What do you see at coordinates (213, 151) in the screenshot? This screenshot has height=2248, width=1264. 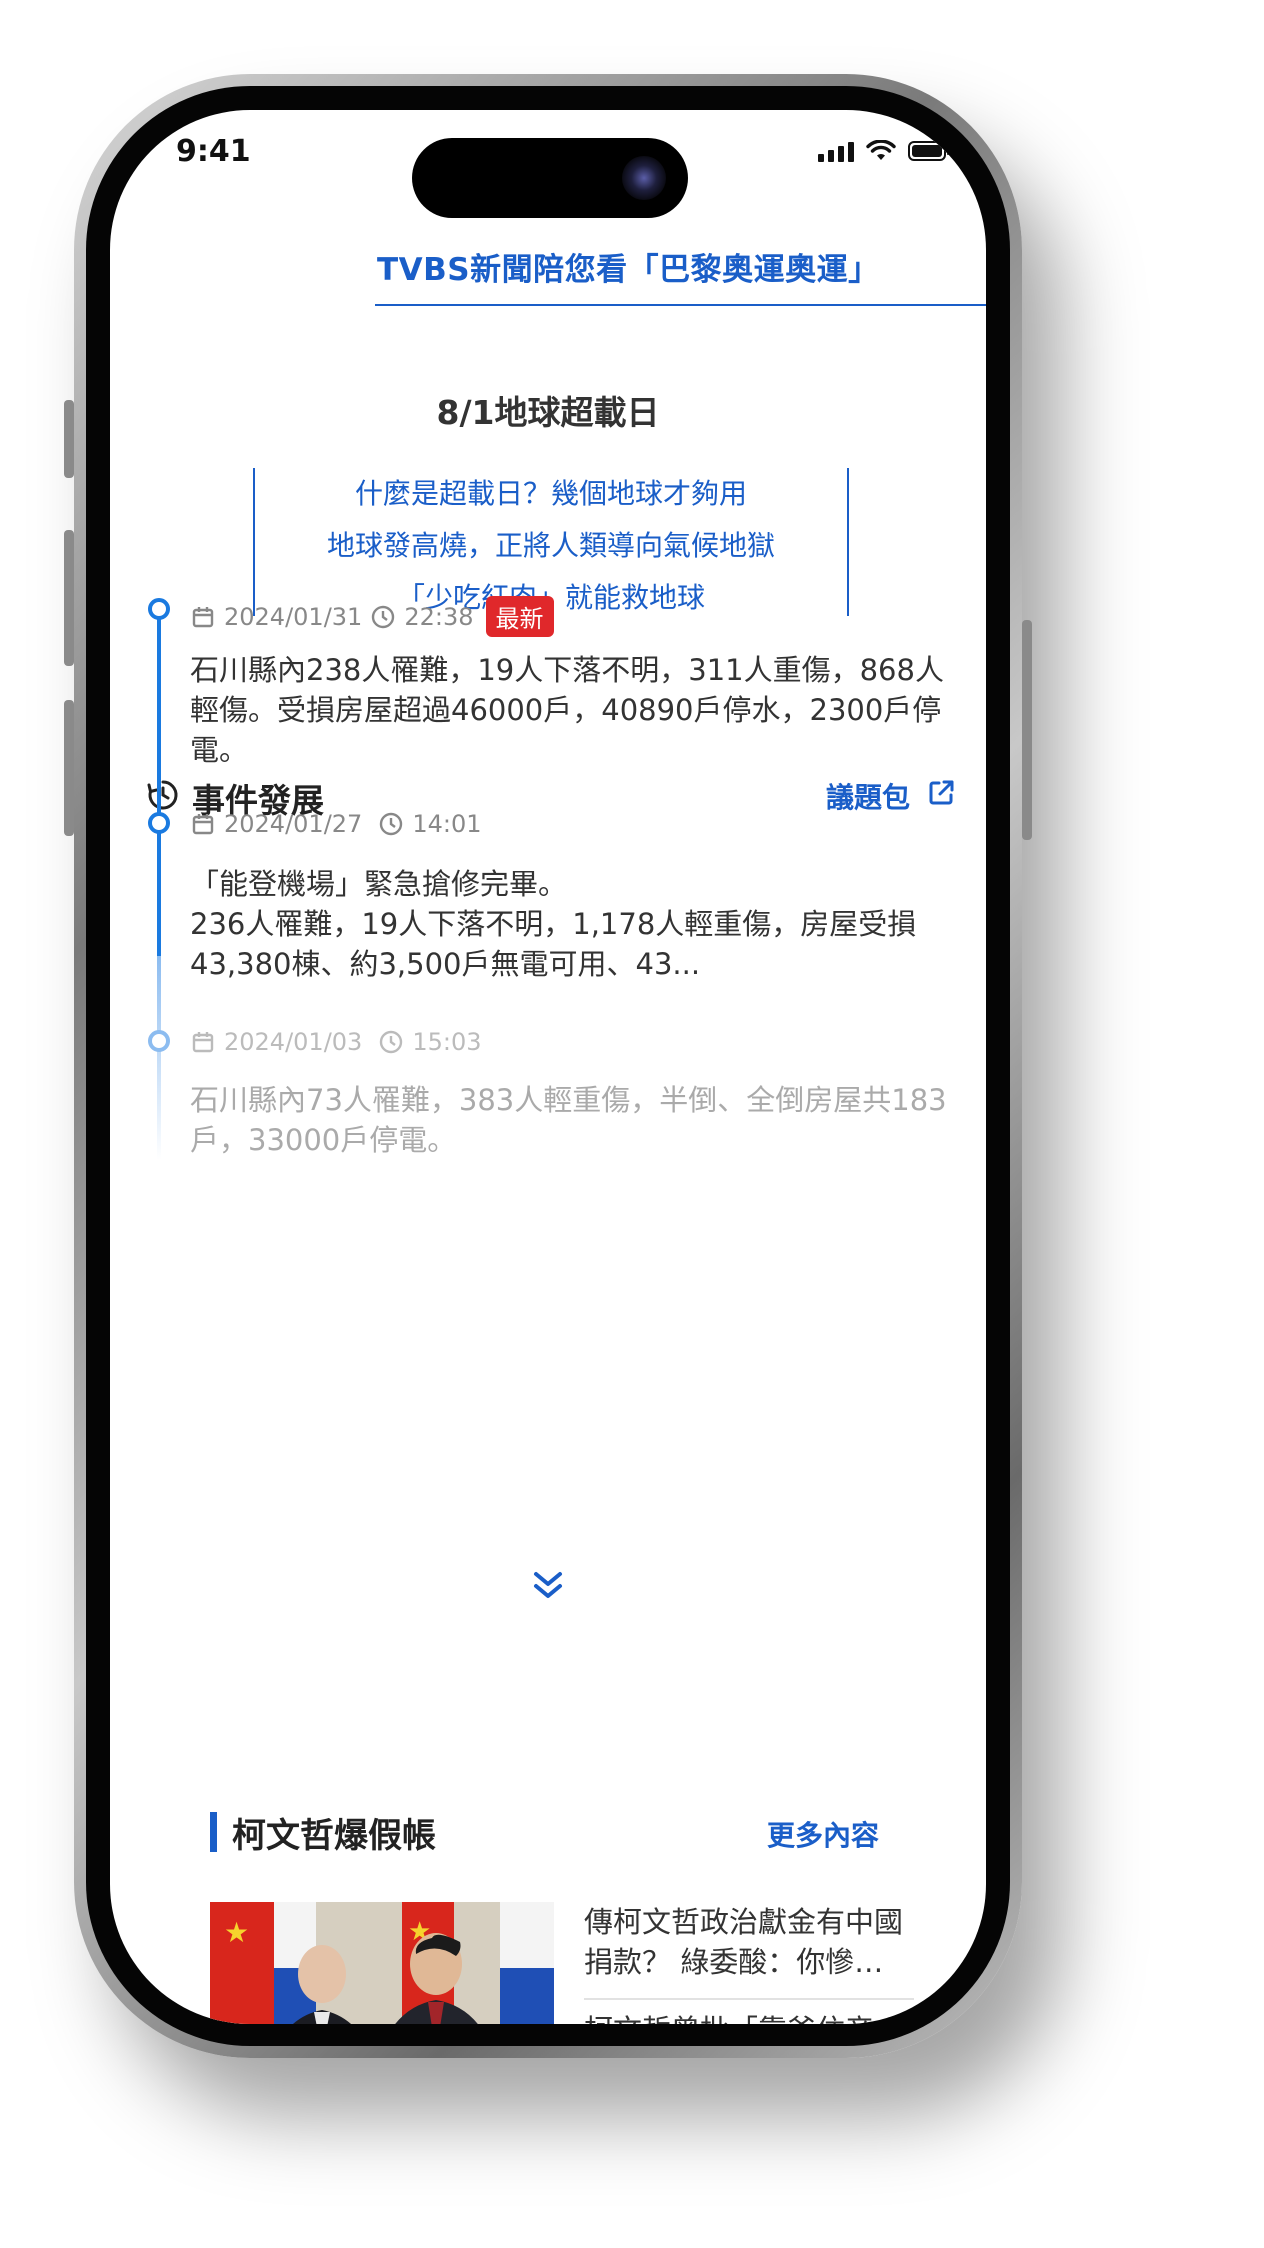 I see `status-time: 9:41` at bounding box center [213, 151].